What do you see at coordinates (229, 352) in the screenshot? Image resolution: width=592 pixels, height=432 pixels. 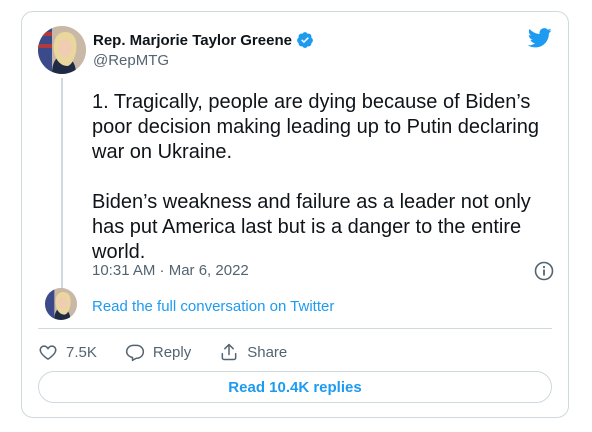 I see `share-icon` at bounding box center [229, 352].